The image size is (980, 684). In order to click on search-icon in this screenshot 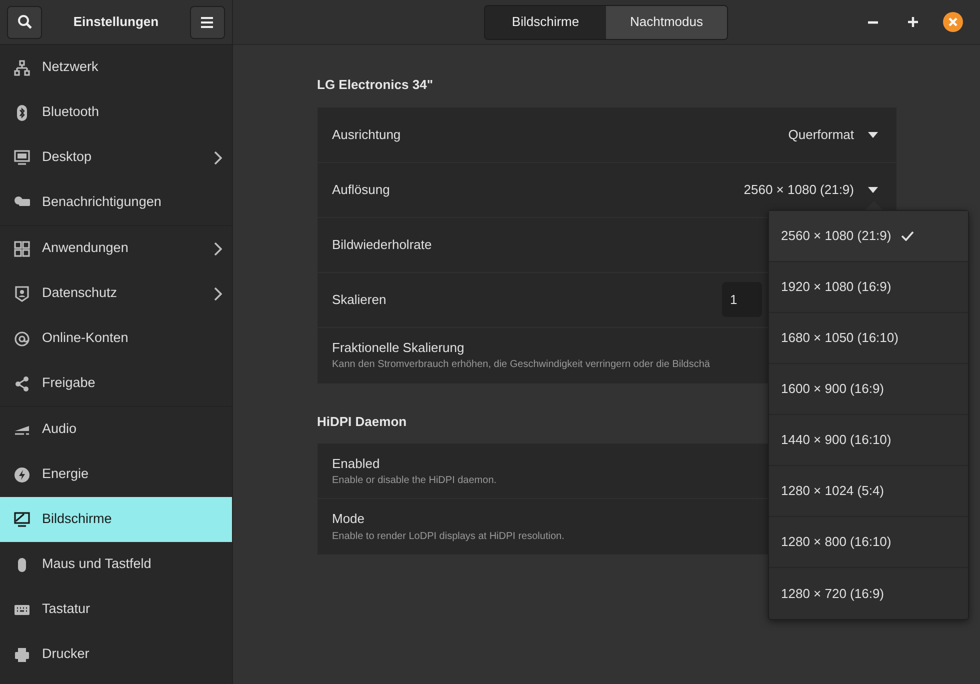, I will do `click(24, 22)`.